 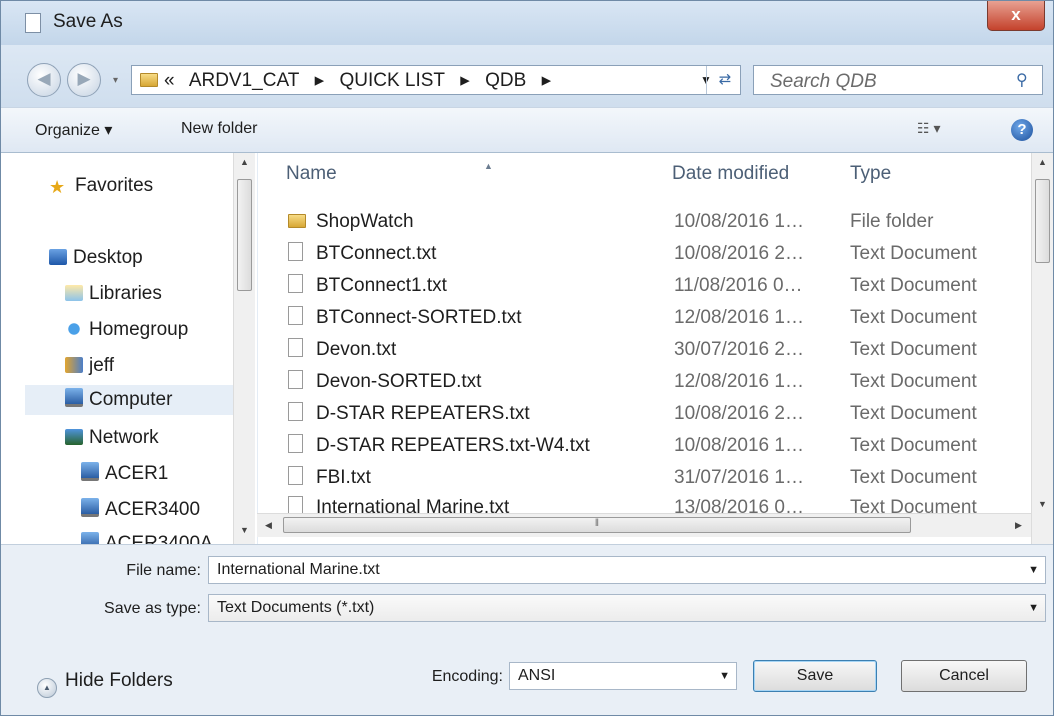 I want to click on file-name: BTConnect-SORTED.txt, so click(x=419, y=317).